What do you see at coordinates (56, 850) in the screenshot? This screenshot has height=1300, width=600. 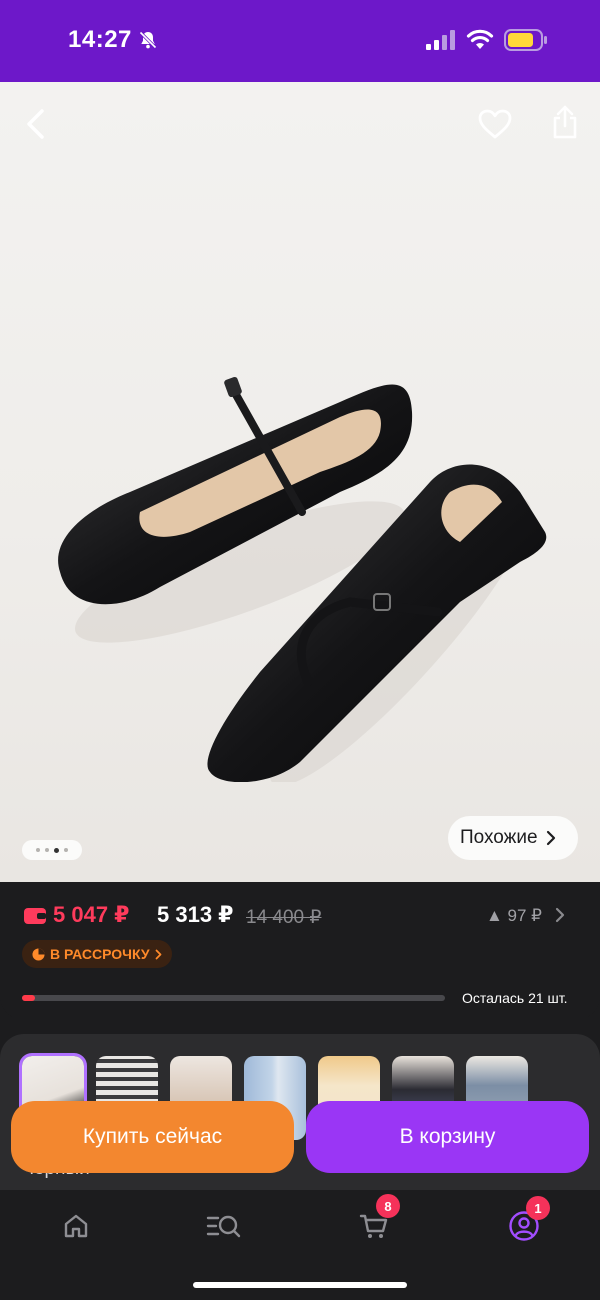 I see `pagination-dot-active` at bounding box center [56, 850].